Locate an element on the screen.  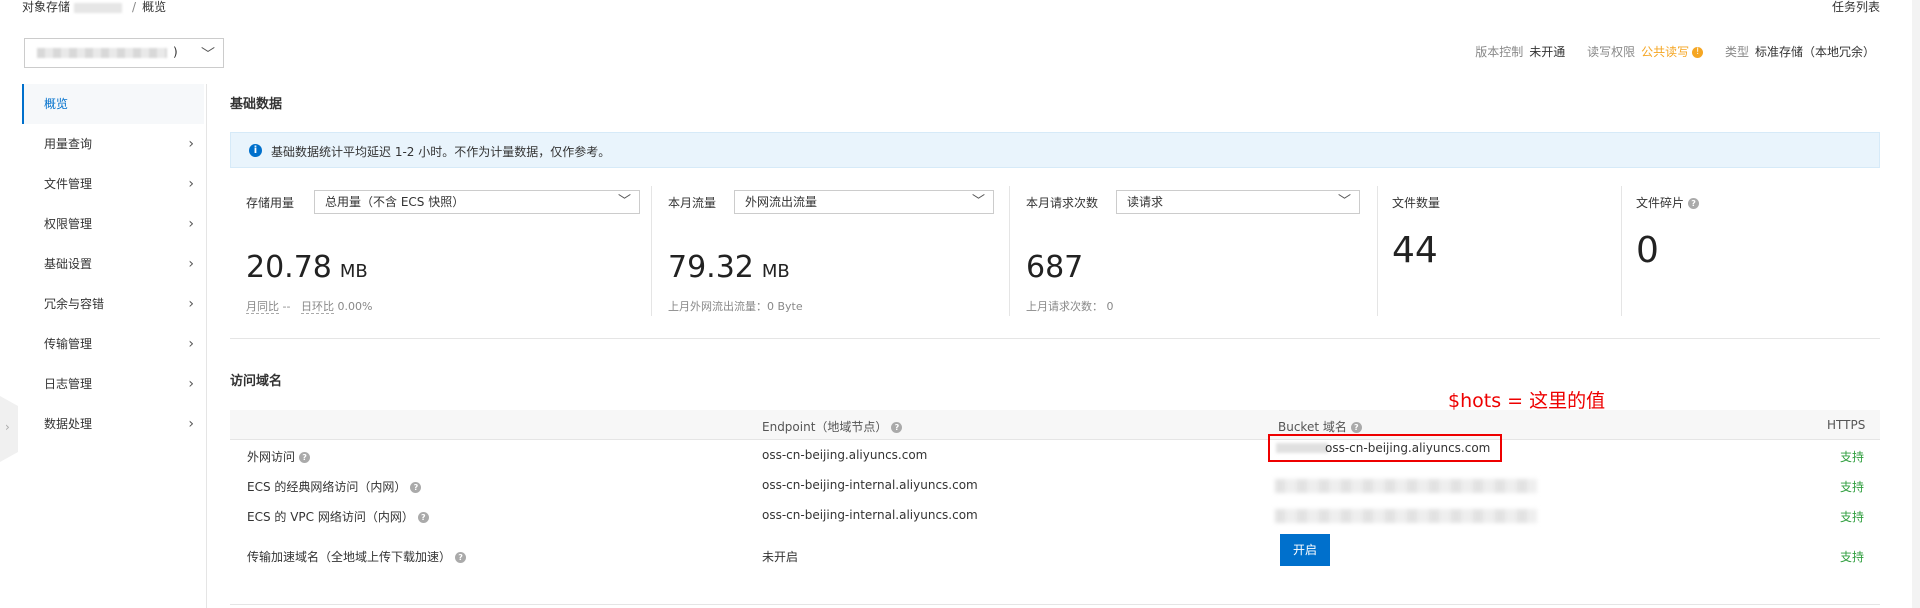
row-name: ECS 的经典网络访问（内网）? is located at coordinates (334, 486).